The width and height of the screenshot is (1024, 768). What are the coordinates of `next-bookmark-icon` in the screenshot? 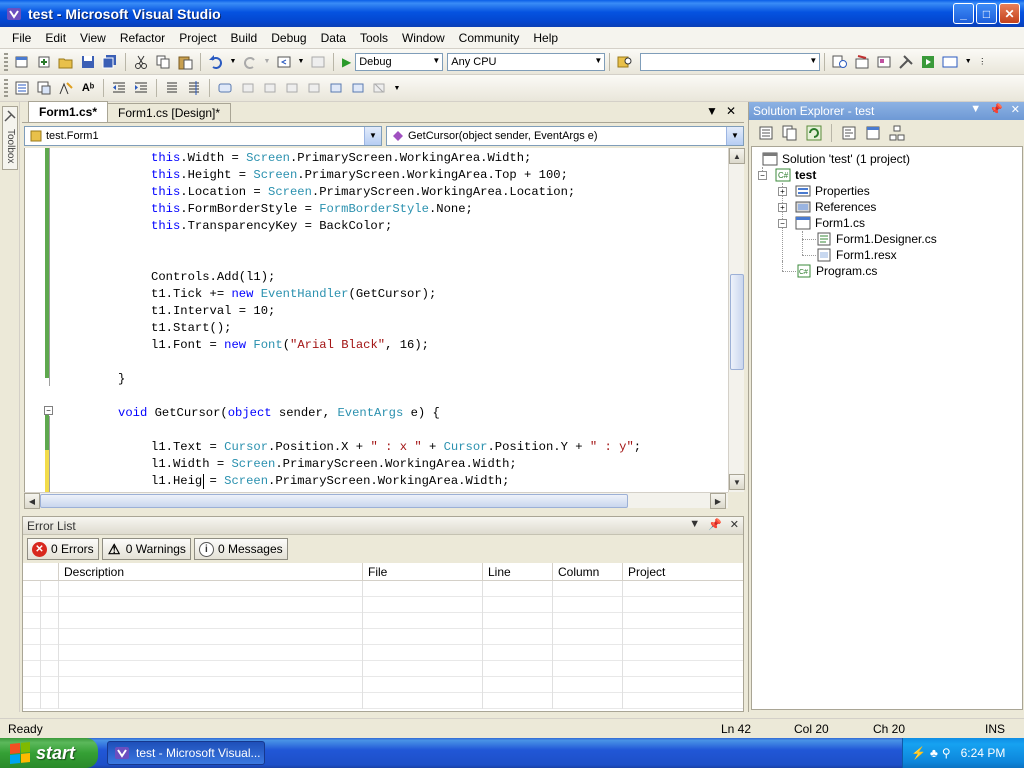 It's located at (269, 88).